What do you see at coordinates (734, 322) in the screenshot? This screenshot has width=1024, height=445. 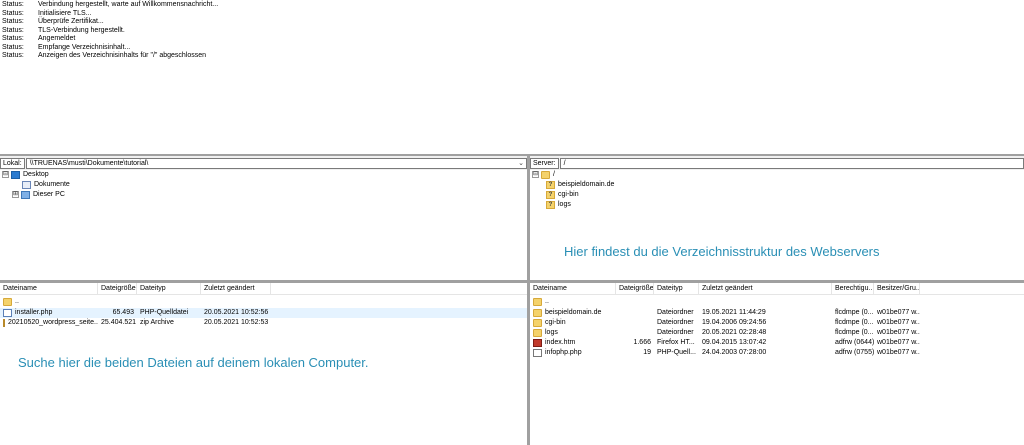 I see `file-modified: 19.04.2006 09:24:56` at bounding box center [734, 322].